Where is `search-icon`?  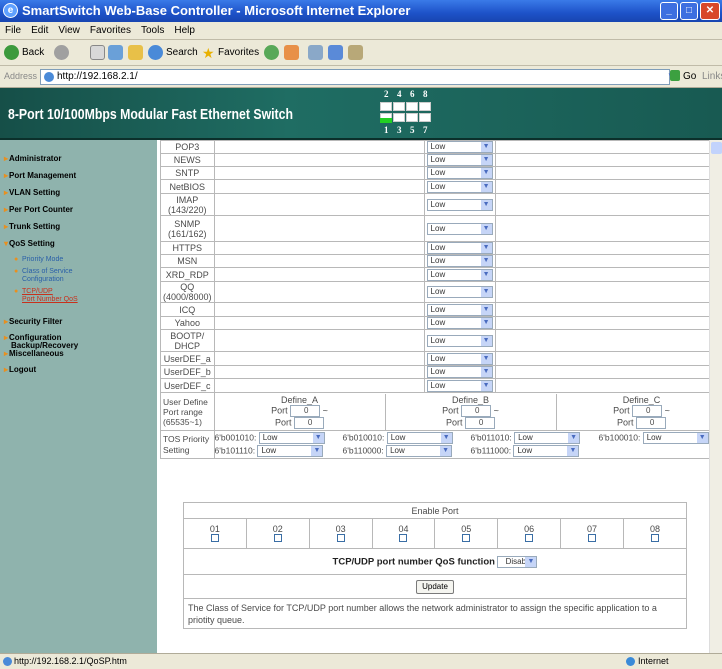 search-icon is located at coordinates (155, 52).